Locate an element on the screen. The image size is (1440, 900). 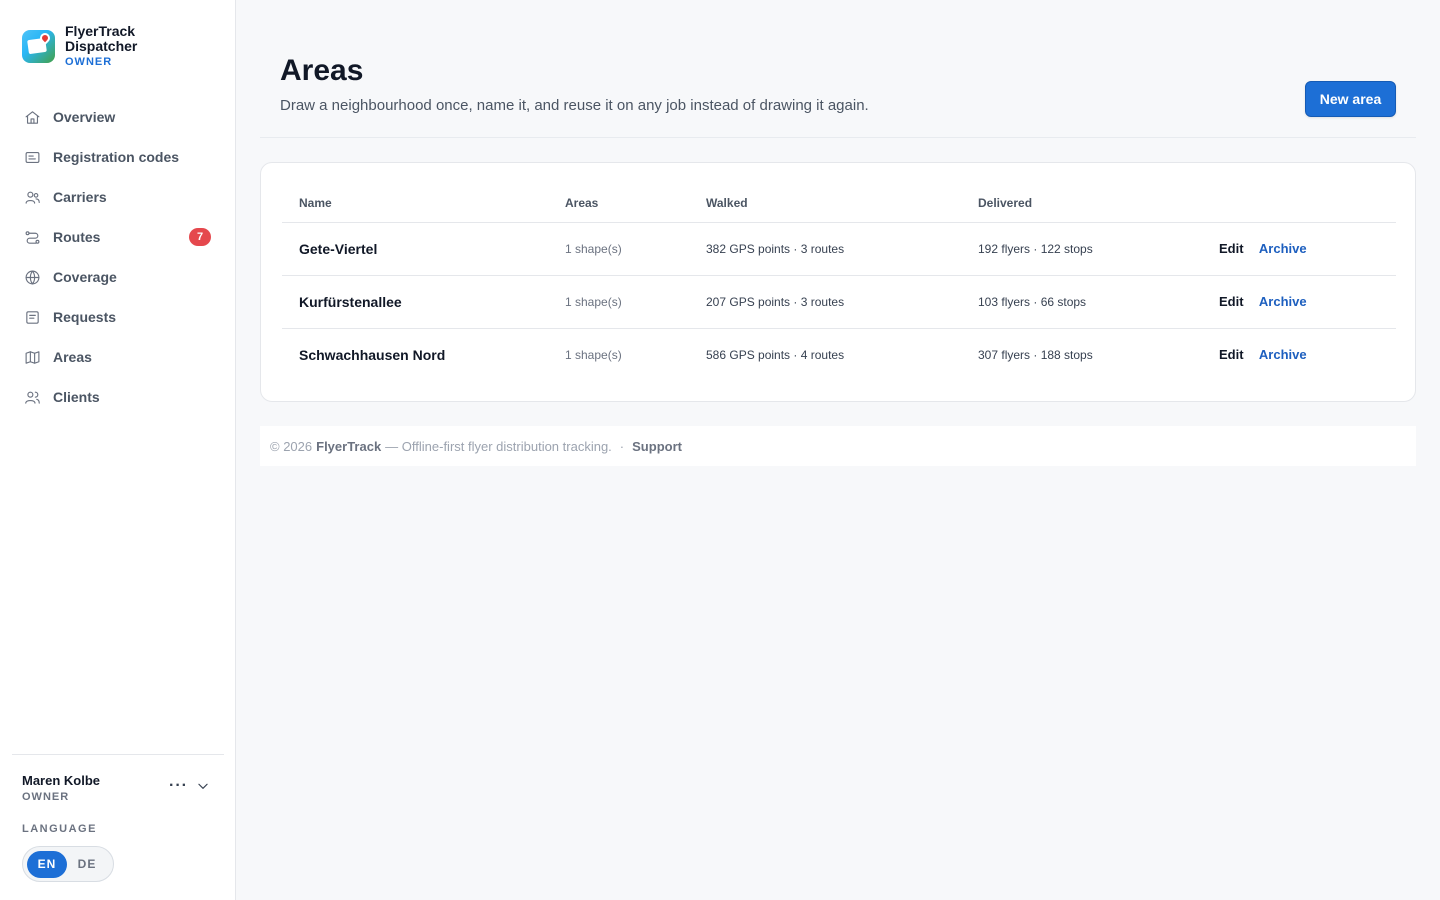
page-title: Areas is located at coordinates (322, 70).